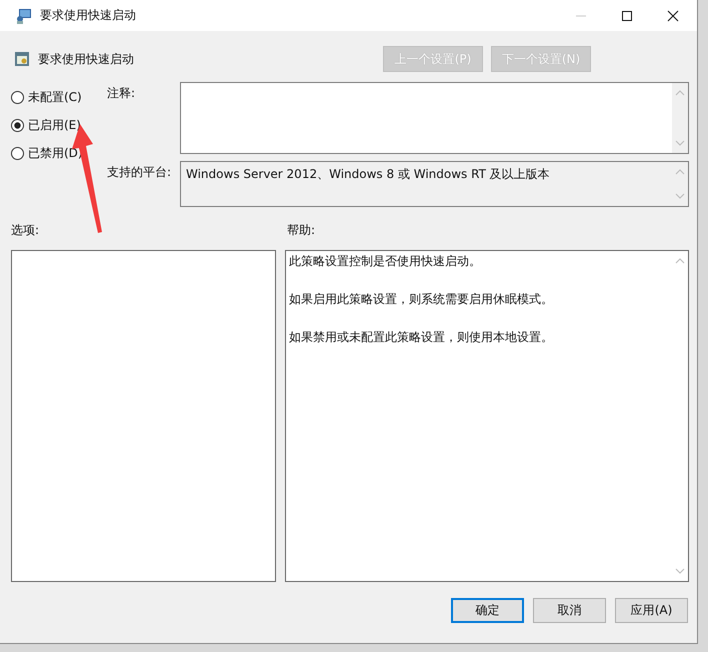 This screenshot has height=652, width=708. Describe the element at coordinates (88, 15) in the screenshot. I see `window-title: 要求使用快速启动` at that location.